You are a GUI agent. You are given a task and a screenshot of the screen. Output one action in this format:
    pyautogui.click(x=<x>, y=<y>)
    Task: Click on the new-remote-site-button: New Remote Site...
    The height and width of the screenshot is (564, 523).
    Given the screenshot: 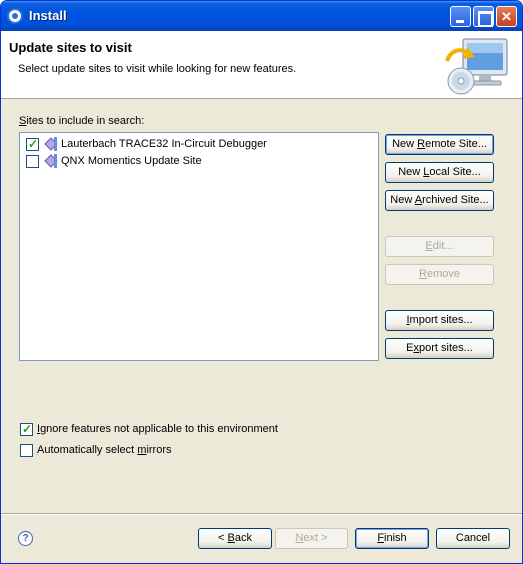 What is the action you would take?
    pyautogui.click(x=439, y=144)
    